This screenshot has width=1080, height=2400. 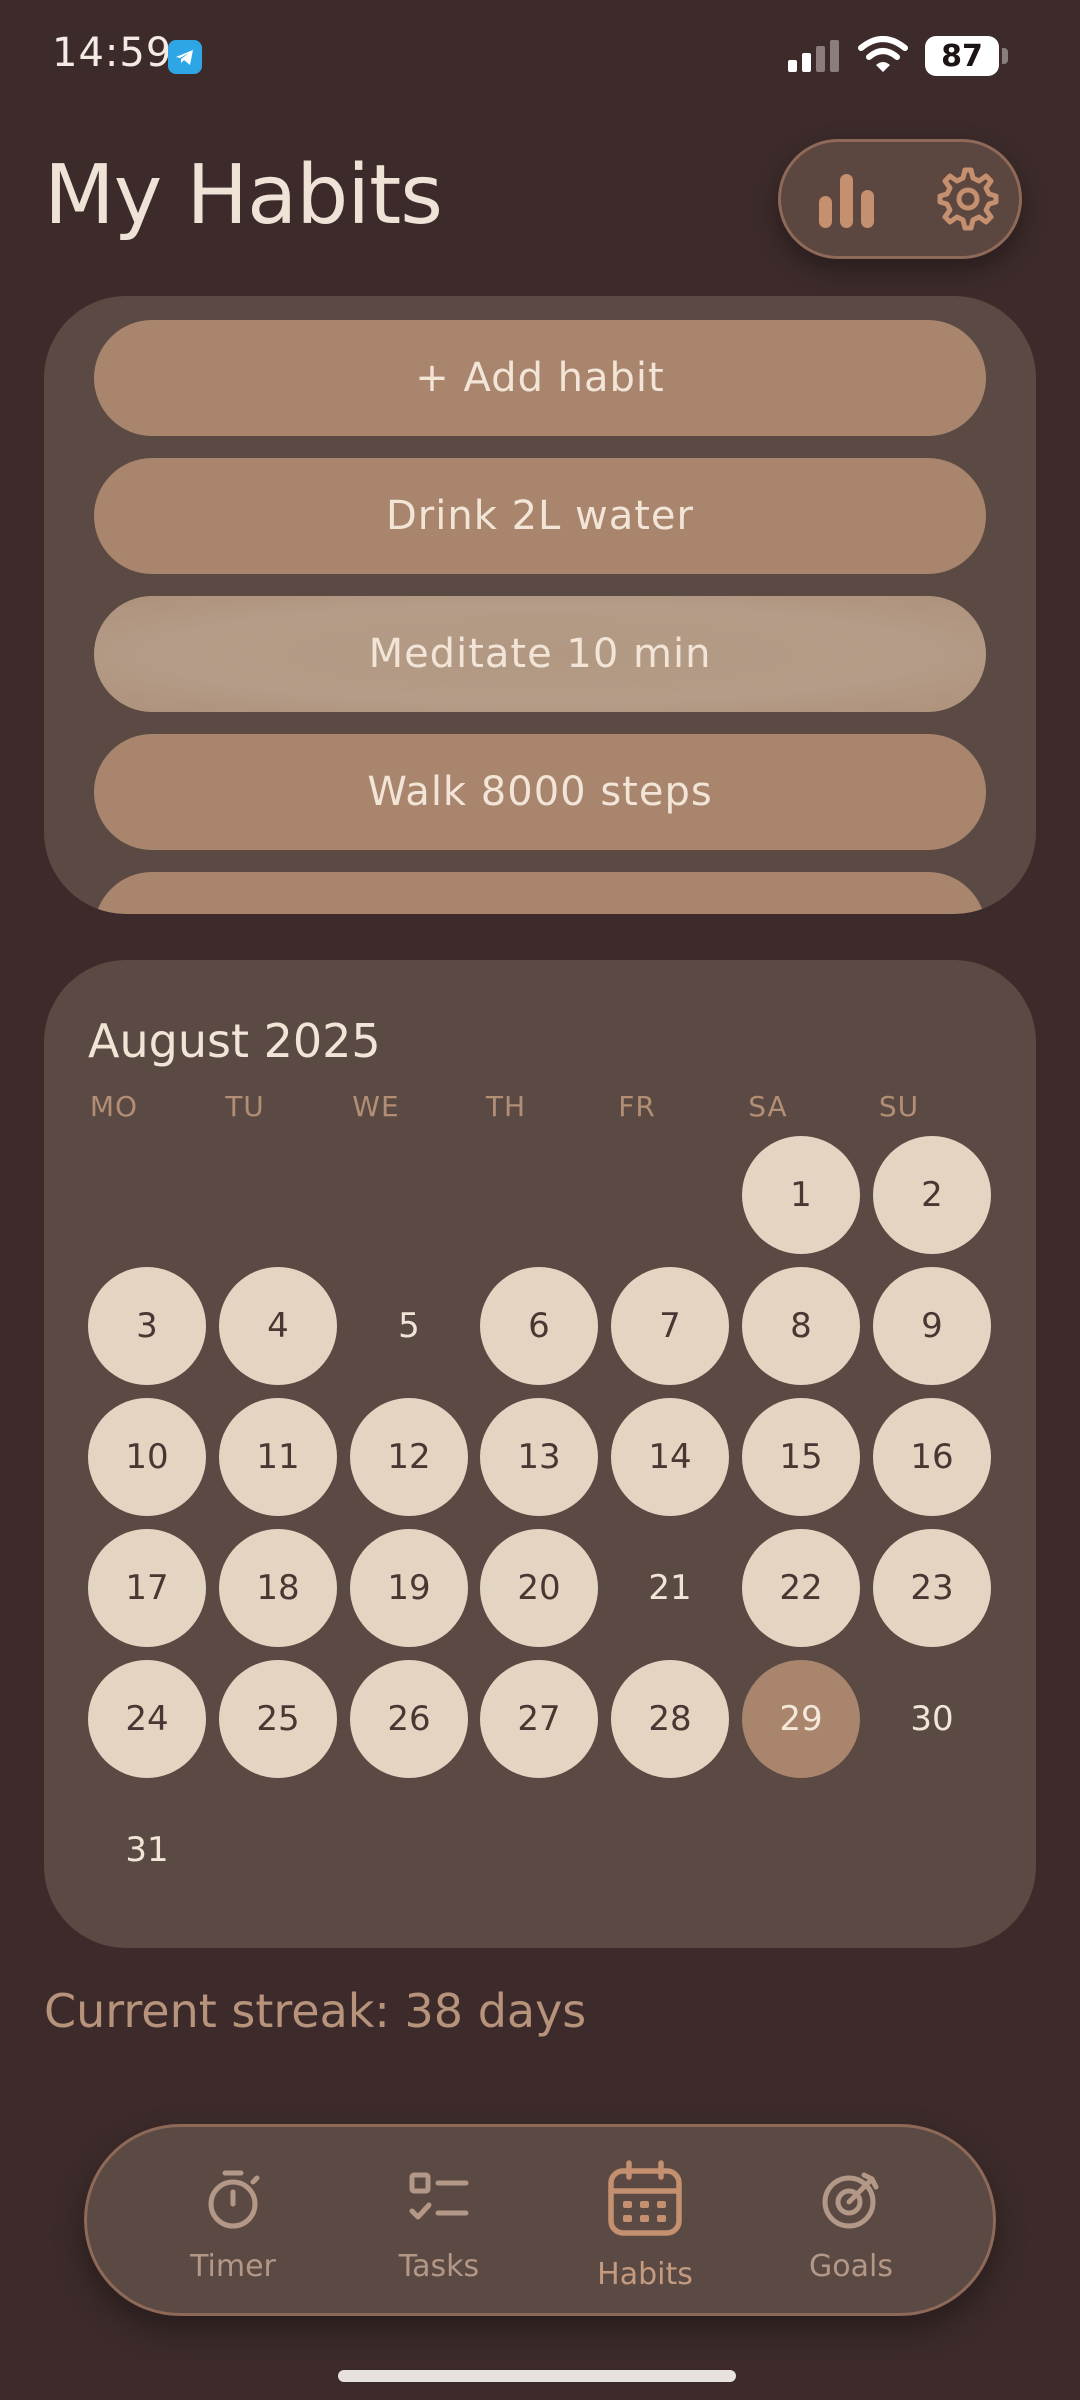 I want to click on nav-timer: Timer, so click(x=233, y=2220).